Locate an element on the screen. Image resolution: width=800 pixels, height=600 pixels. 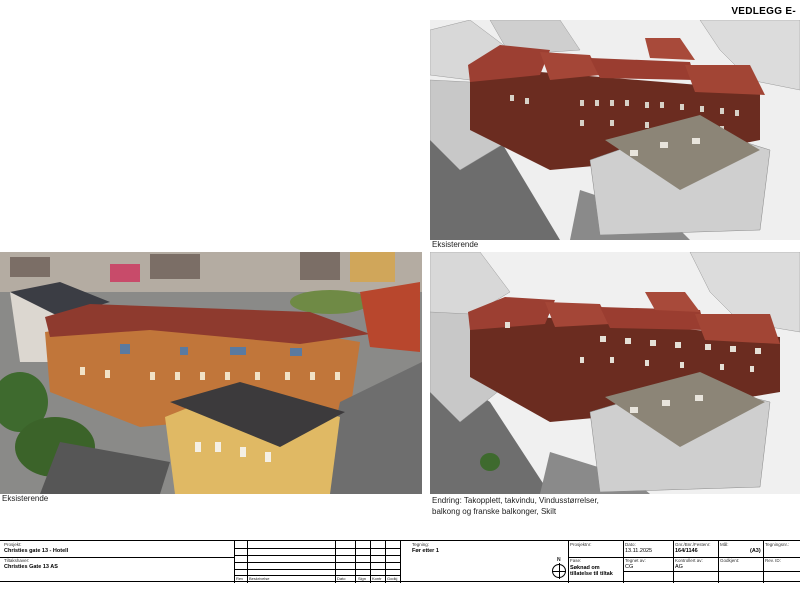
tegningsnr-label: Tegningsnr.: is located at coordinates (777, 544).